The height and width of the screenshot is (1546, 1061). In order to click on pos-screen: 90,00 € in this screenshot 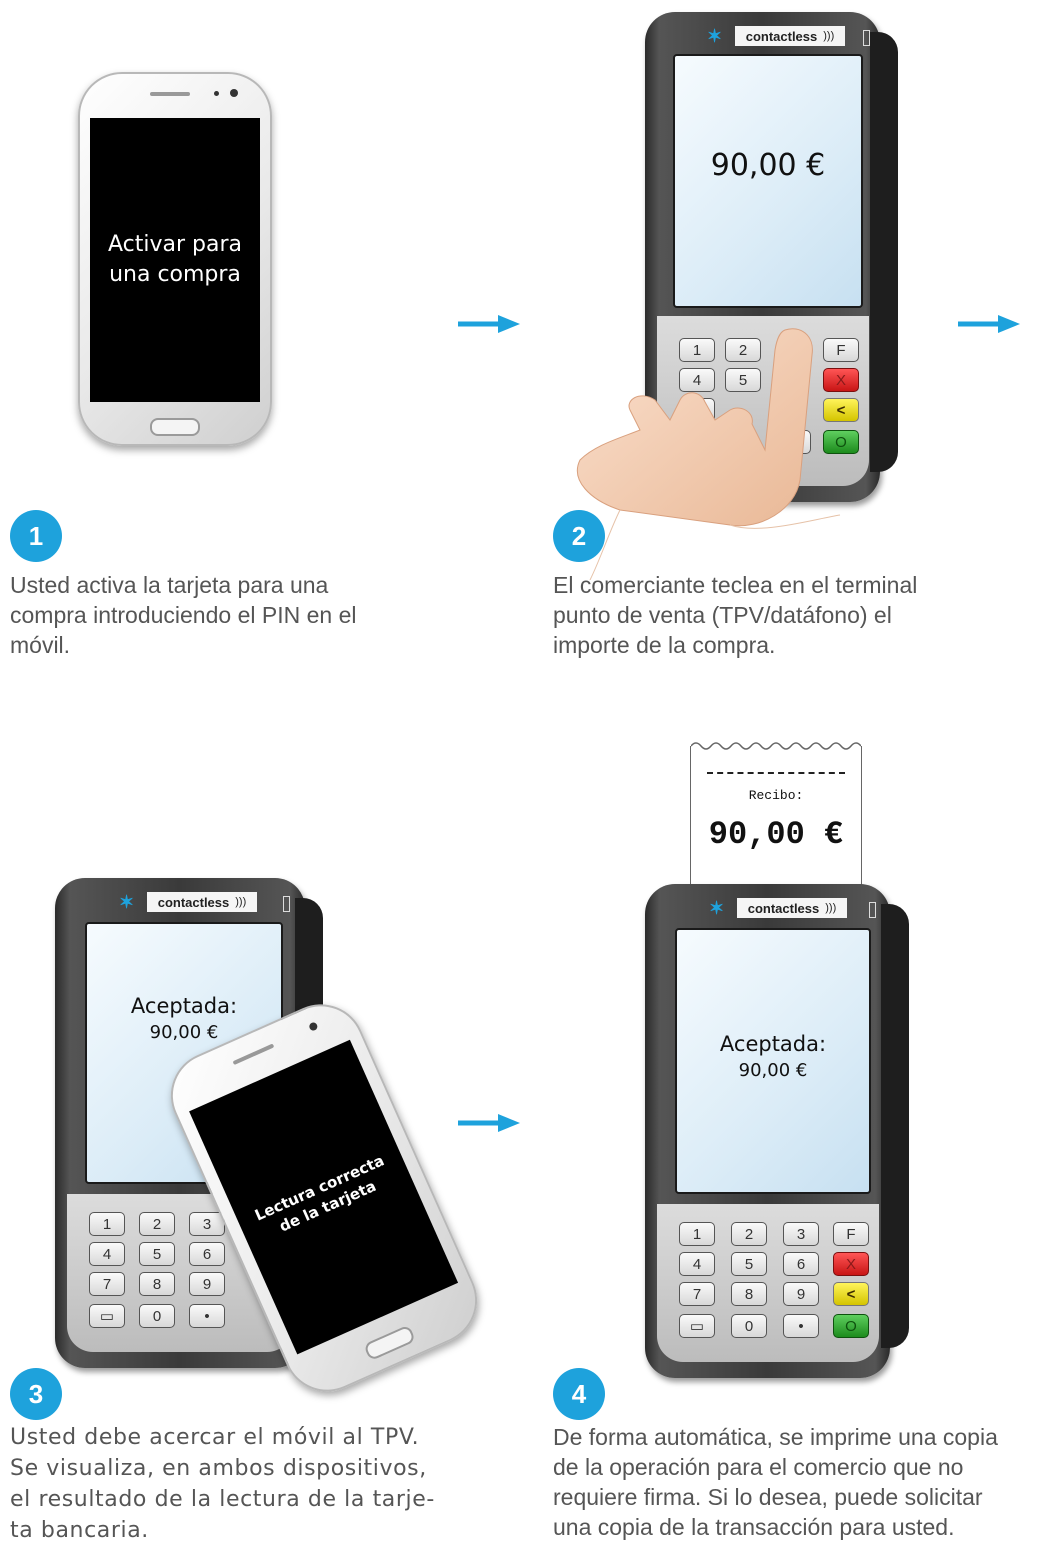, I will do `click(768, 181)`.